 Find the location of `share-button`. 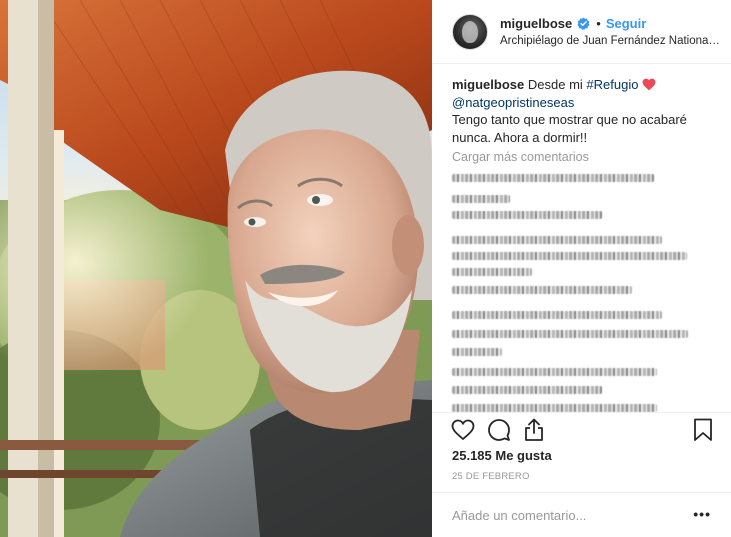

share-button is located at coordinates (534, 430).